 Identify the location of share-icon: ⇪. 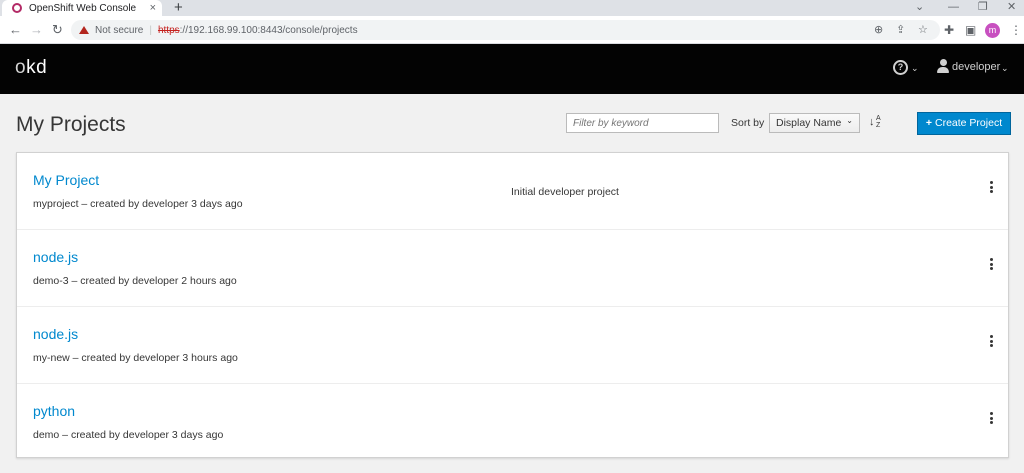
(900, 30).